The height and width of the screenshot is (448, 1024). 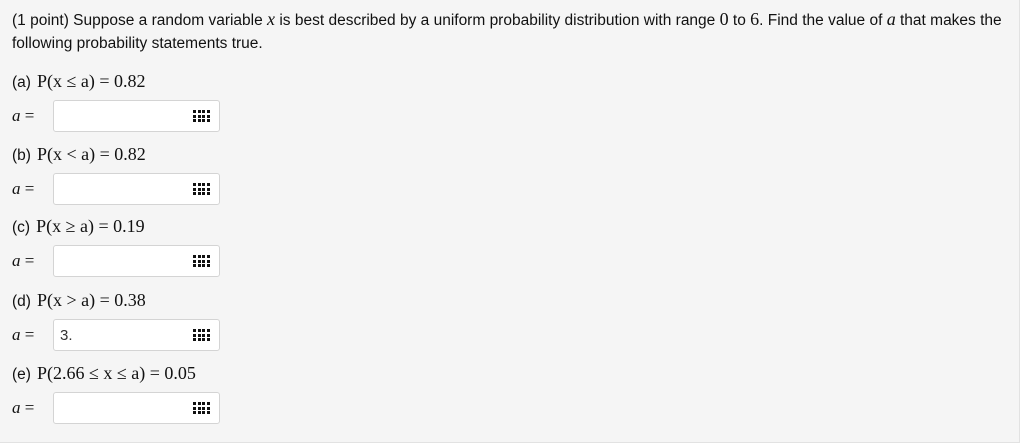 What do you see at coordinates (21, 301) in the screenshot?
I see `part-label: (d)` at bounding box center [21, 301].